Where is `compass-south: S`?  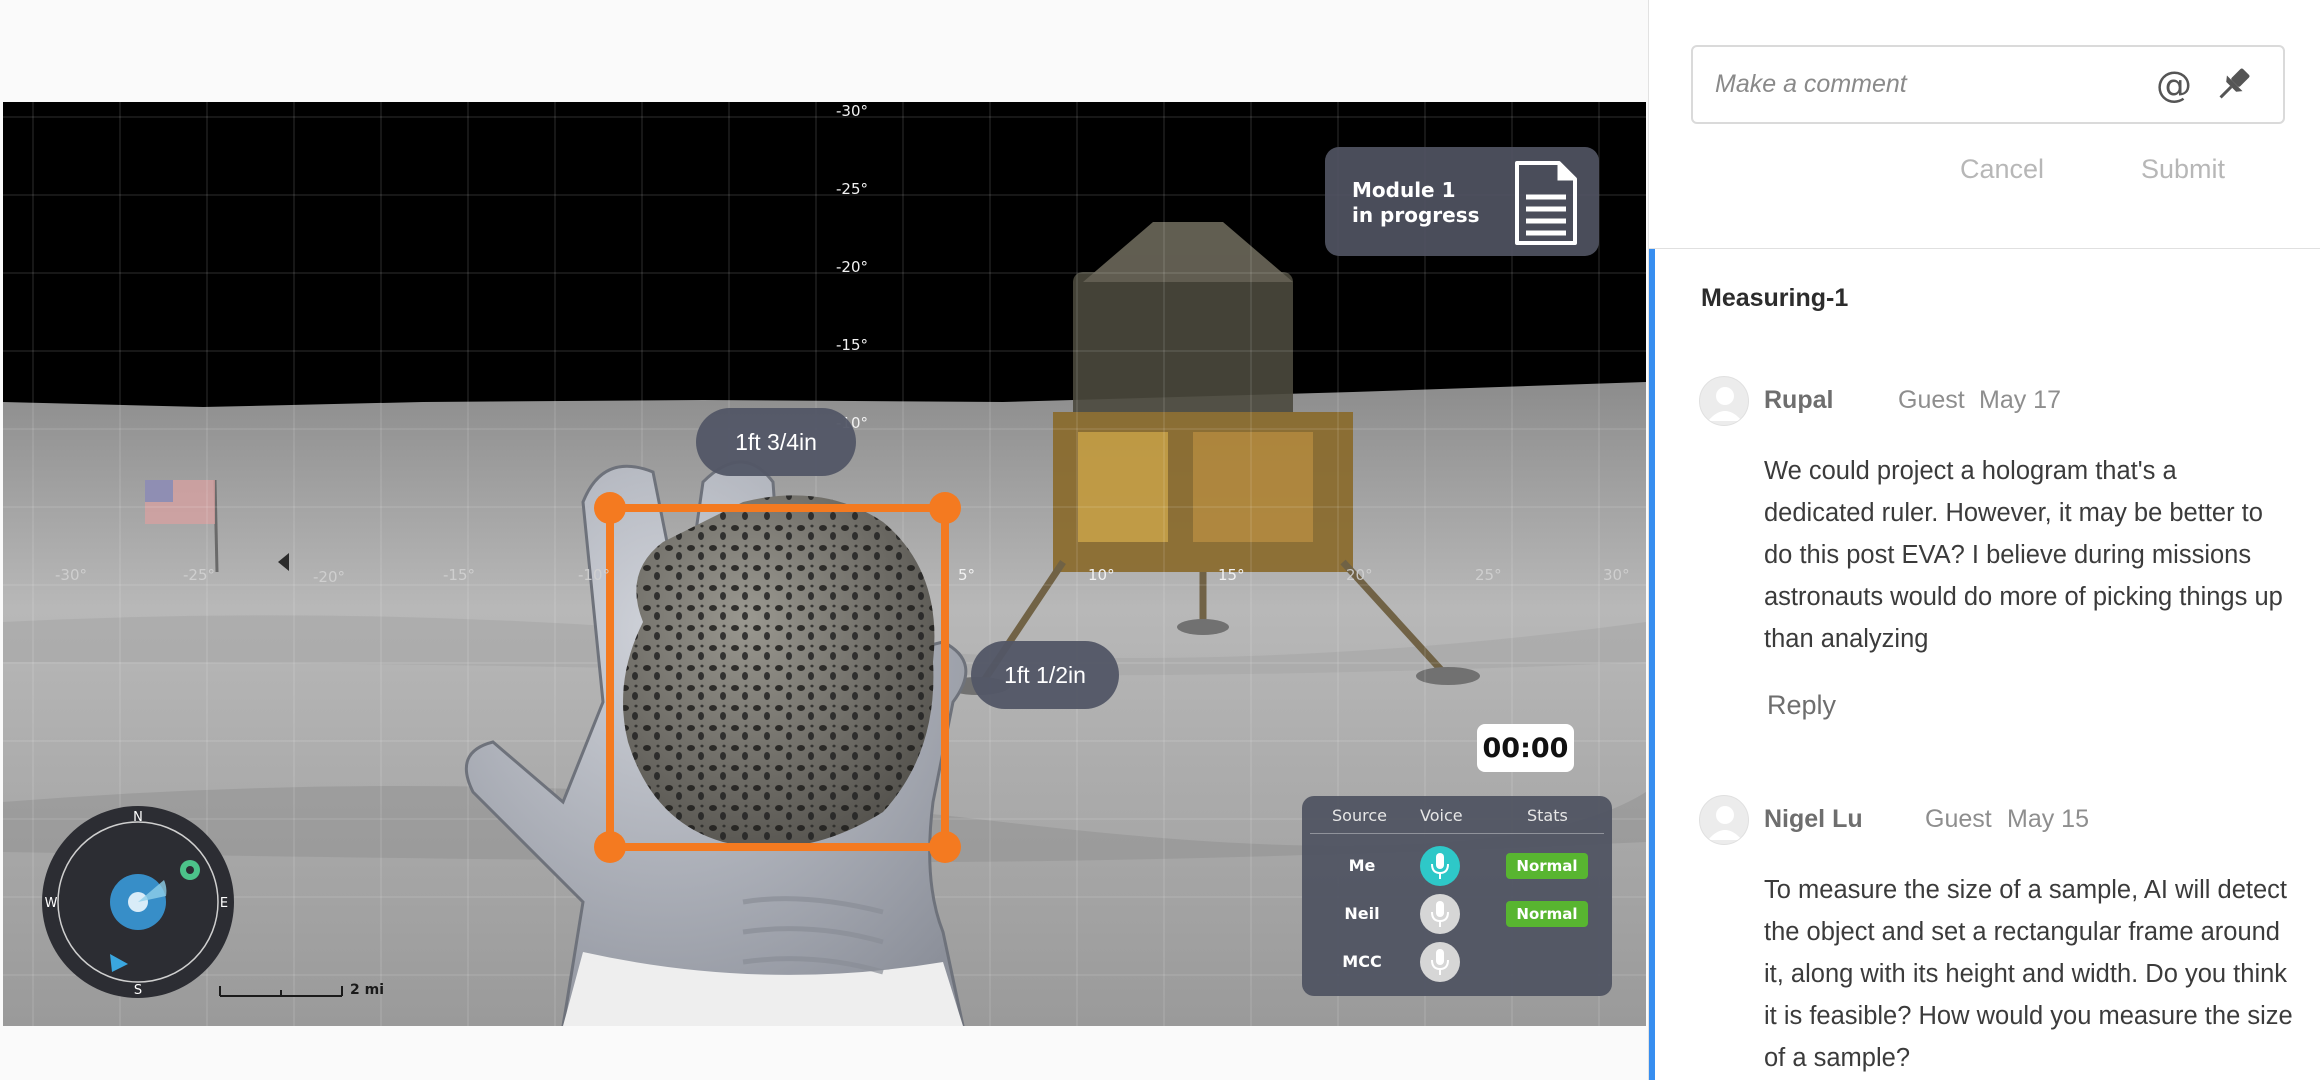 compass-south: S is located at coordinates (138, 990).